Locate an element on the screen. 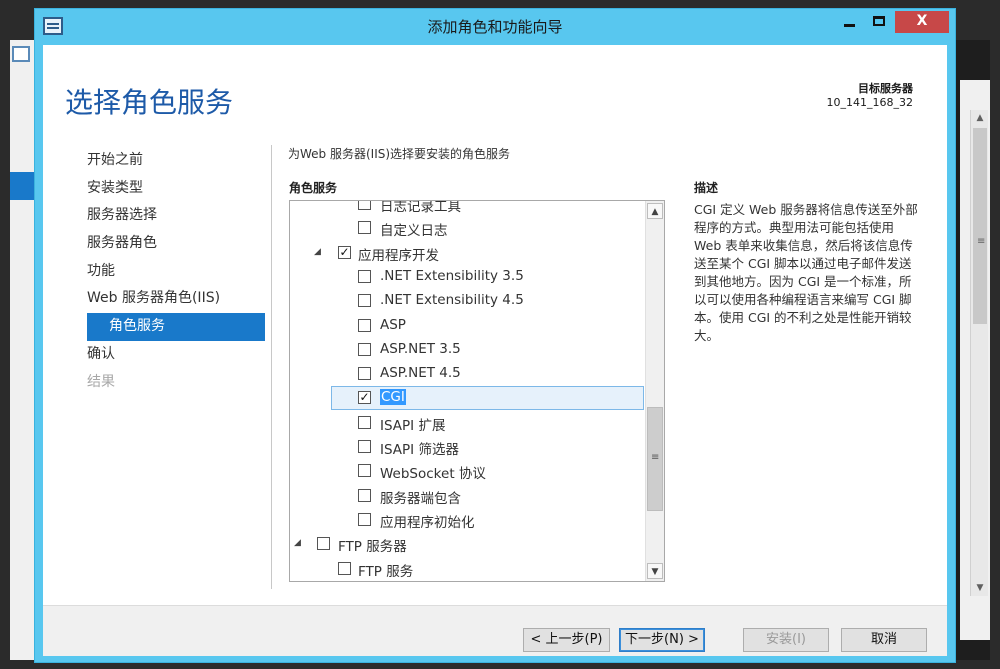  background-left-strip is located at coordinates (22, 350).